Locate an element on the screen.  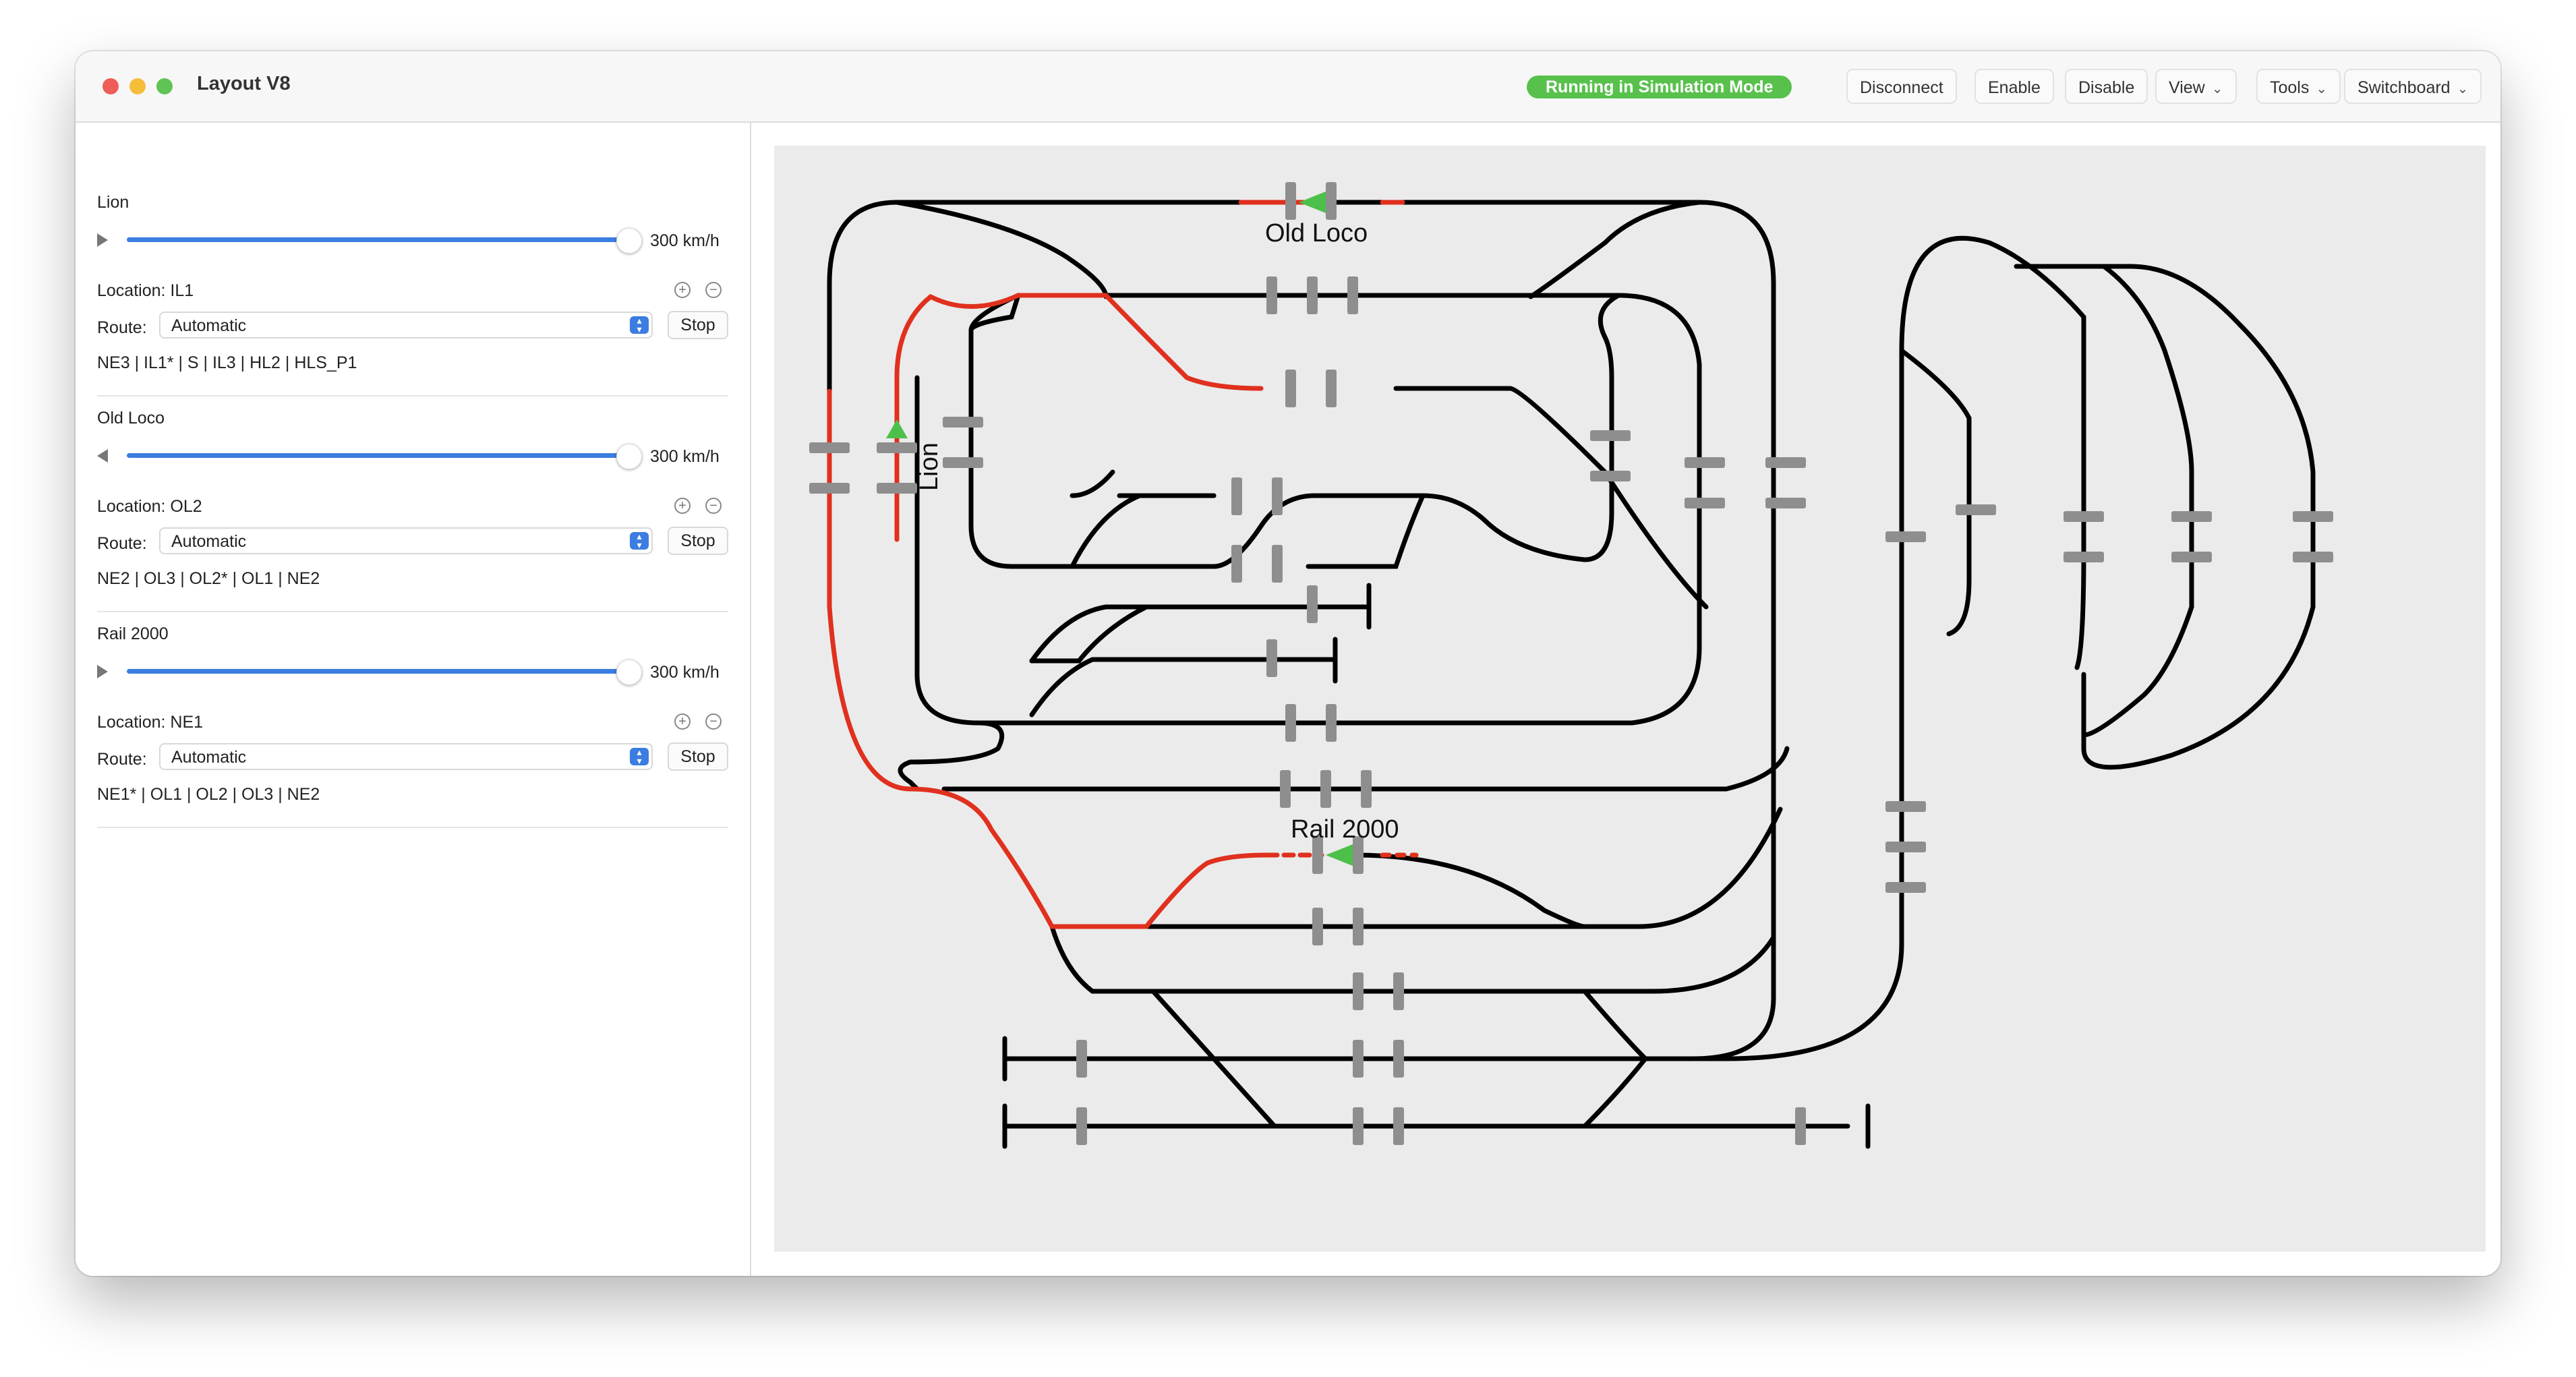
view-menu-button: View ⌄ is located at coordinates (2196, 86).